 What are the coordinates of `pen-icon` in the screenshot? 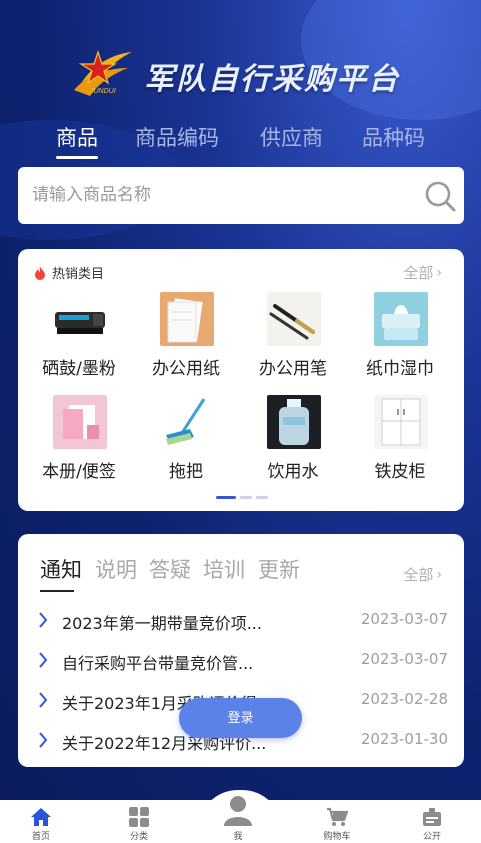 It's located at (294, 319).